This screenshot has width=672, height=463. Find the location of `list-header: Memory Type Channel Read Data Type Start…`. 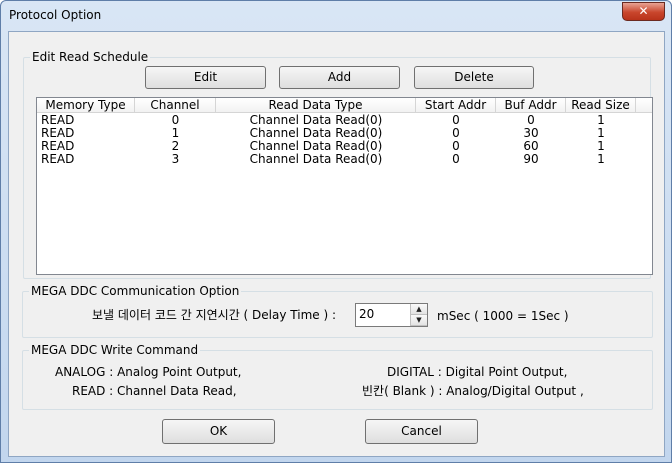

list-header: Memory Type Channel Read Data Type Start… is located at coordinates (344, 105).